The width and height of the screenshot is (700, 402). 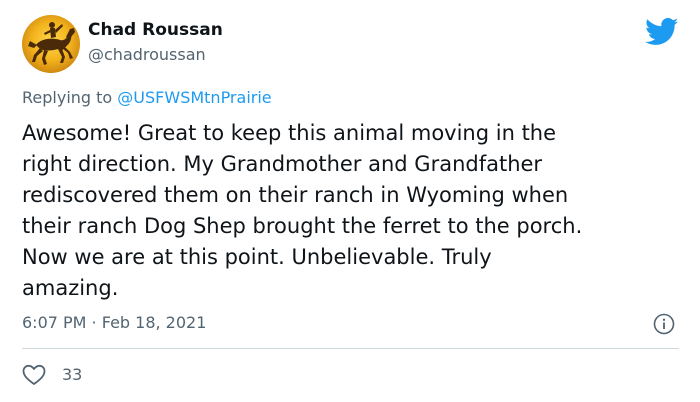 What do you see at coordinates (662, 32) in the screenshot?
I see `twitter-bird-icon` at bounding box center [662, 32].